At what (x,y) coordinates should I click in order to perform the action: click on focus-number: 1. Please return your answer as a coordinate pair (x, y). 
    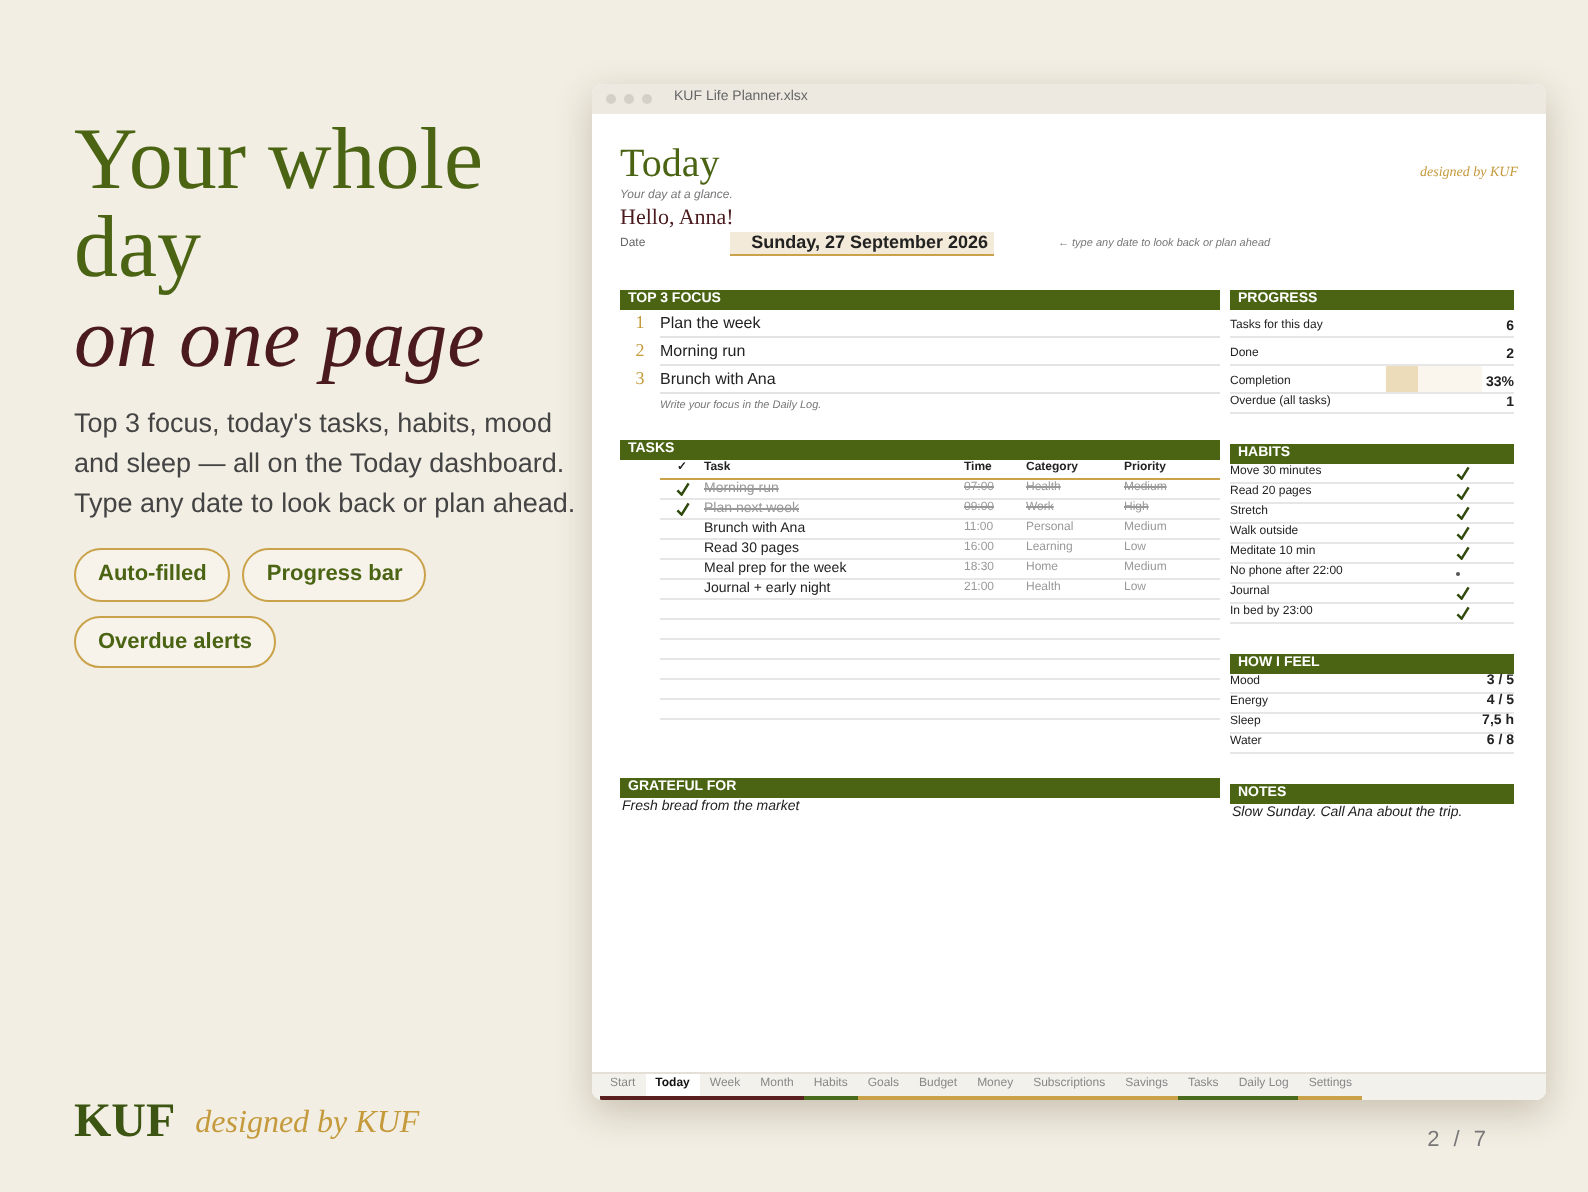
    Looking at the image, I should click on (640, 323).